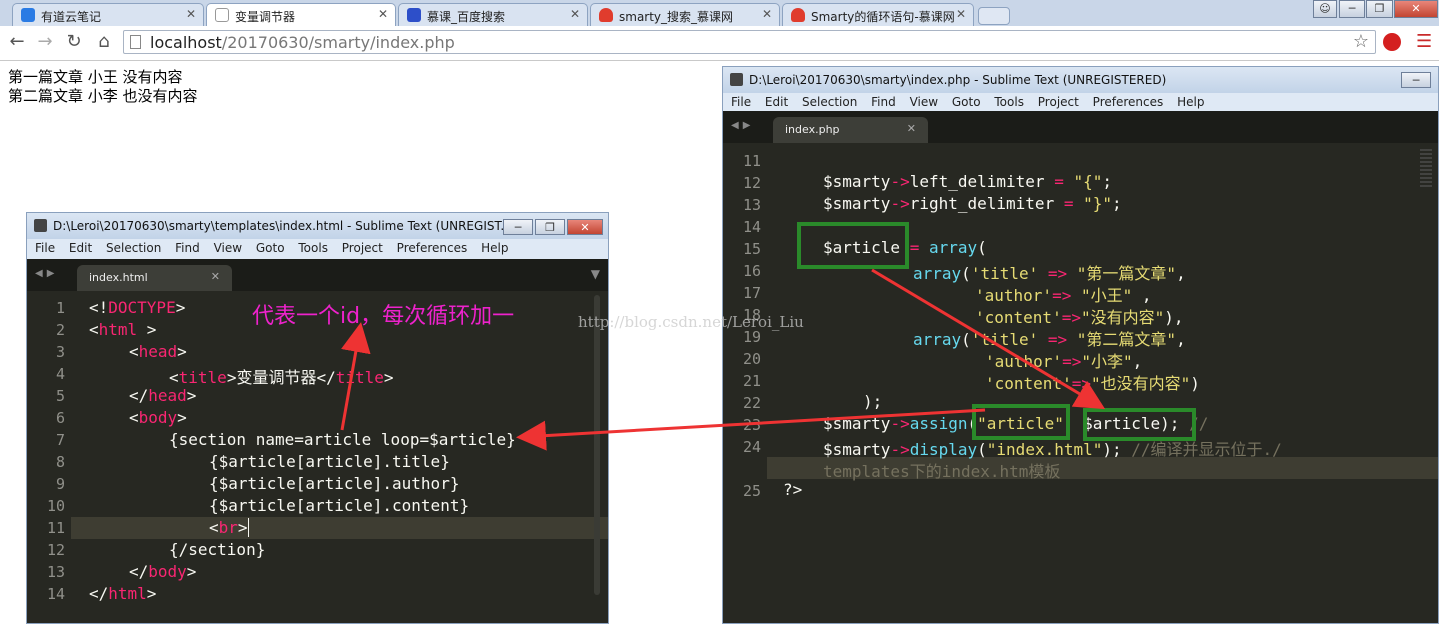 Image resolution: width=1439 pixels, height=624 pixels. Describe the element at coordinates (751, 293) in the screenshot. I see `line-number: 17` at that location.